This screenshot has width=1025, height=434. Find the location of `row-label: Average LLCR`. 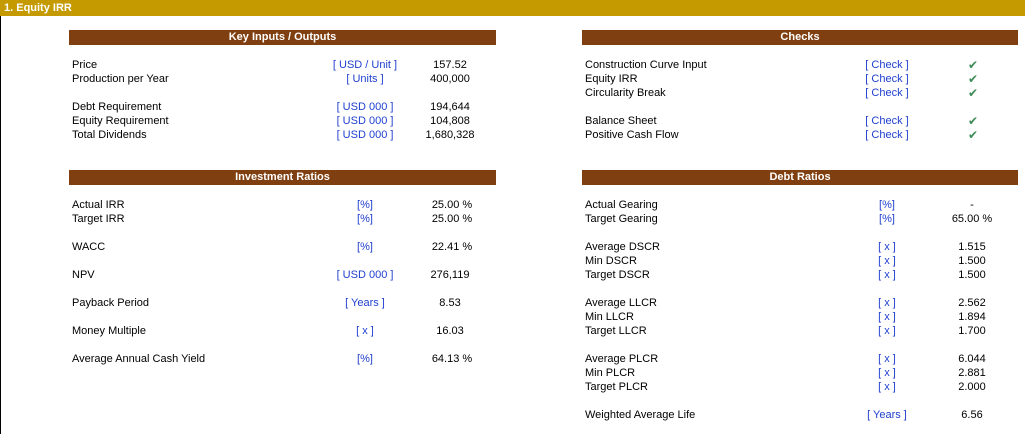

row-label: Average LLCR is located at coordinates (621, 303).